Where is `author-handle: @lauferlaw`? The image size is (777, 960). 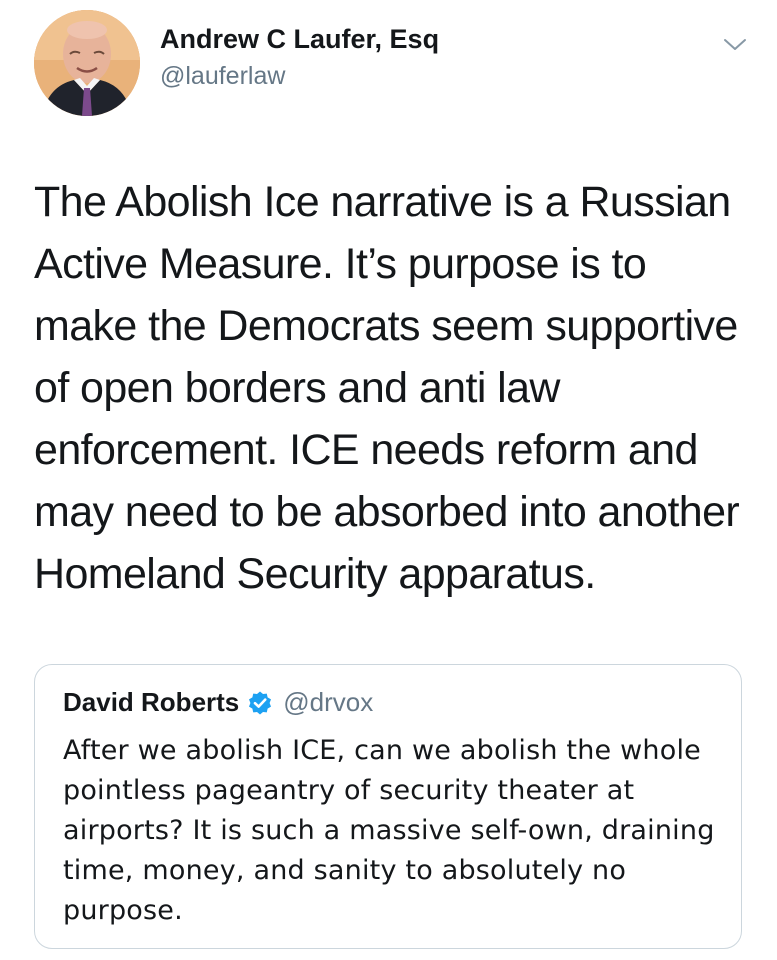
author-handle: @lauferlaw is located at coordinates (222, 76).